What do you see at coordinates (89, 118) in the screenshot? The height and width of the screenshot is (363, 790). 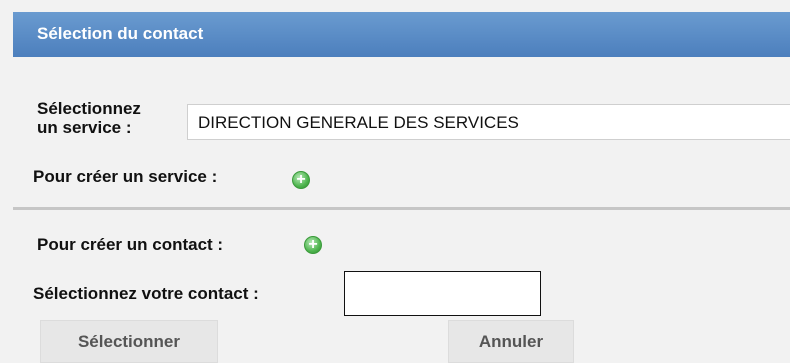 I see `service-label: Sélectionnez un service :` at bounding box center [89, 118].